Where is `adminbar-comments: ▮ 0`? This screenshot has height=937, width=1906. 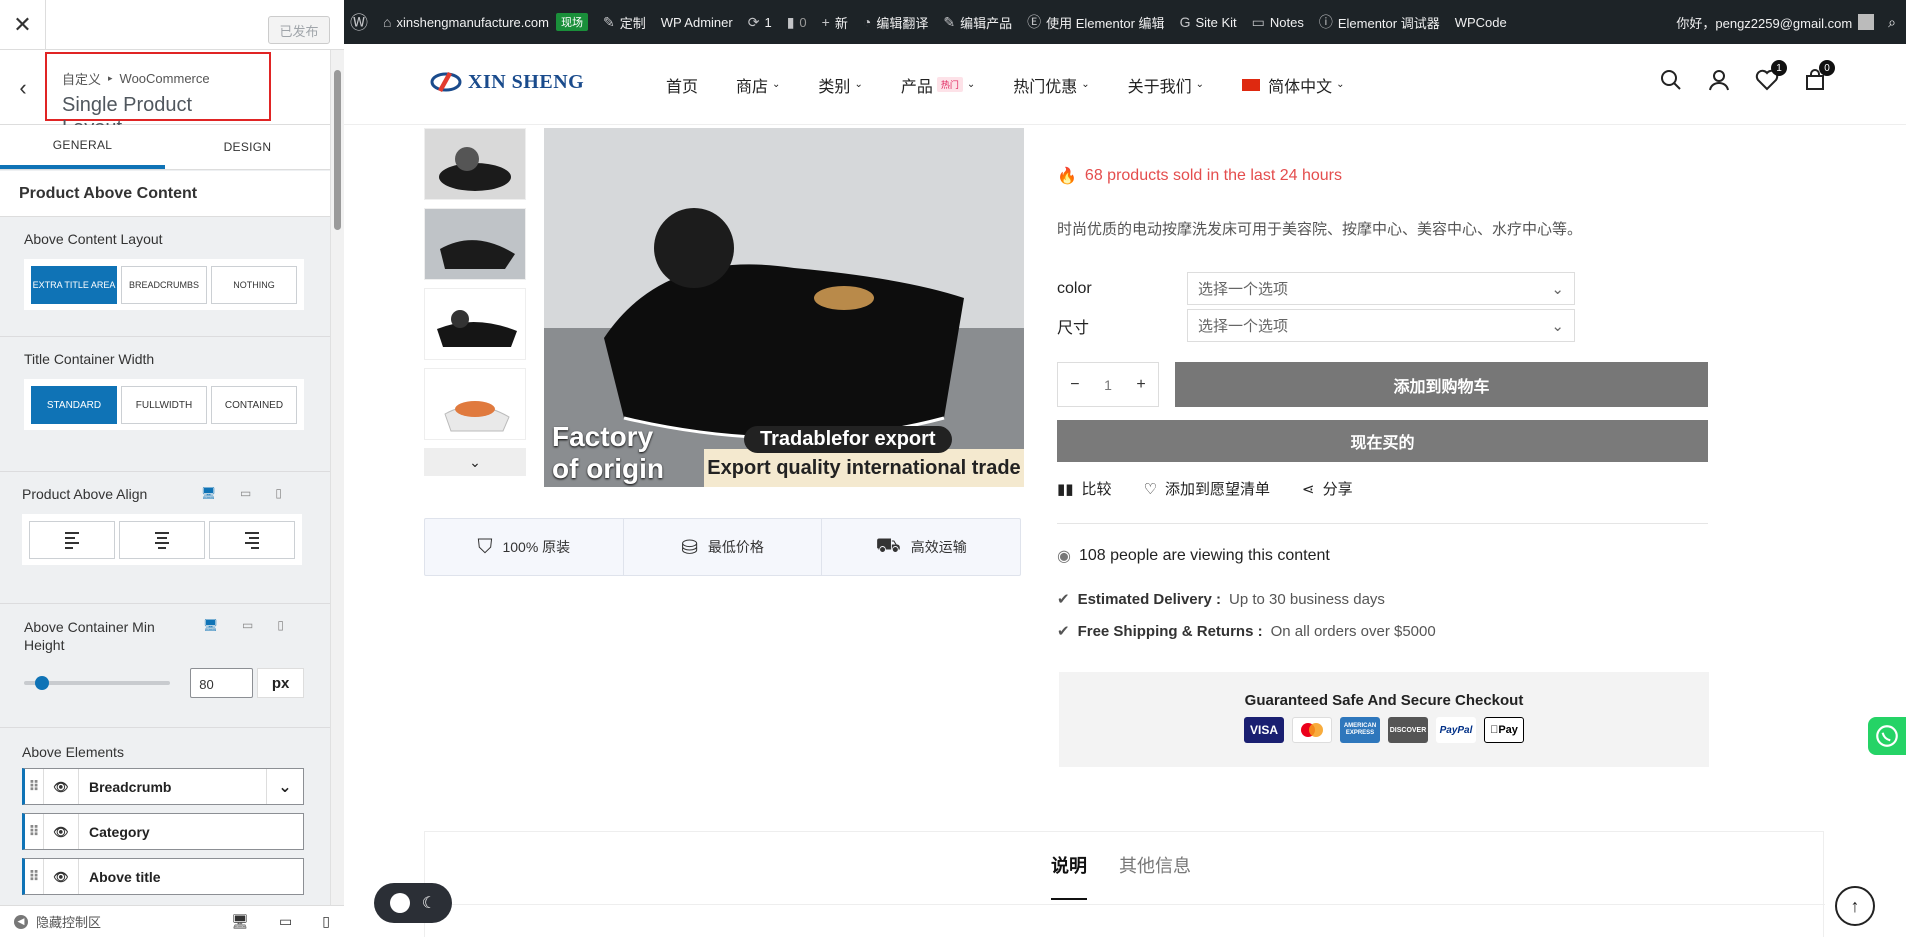
adminbar-comments: ▮ 0 is located at coordinates (797, 22).